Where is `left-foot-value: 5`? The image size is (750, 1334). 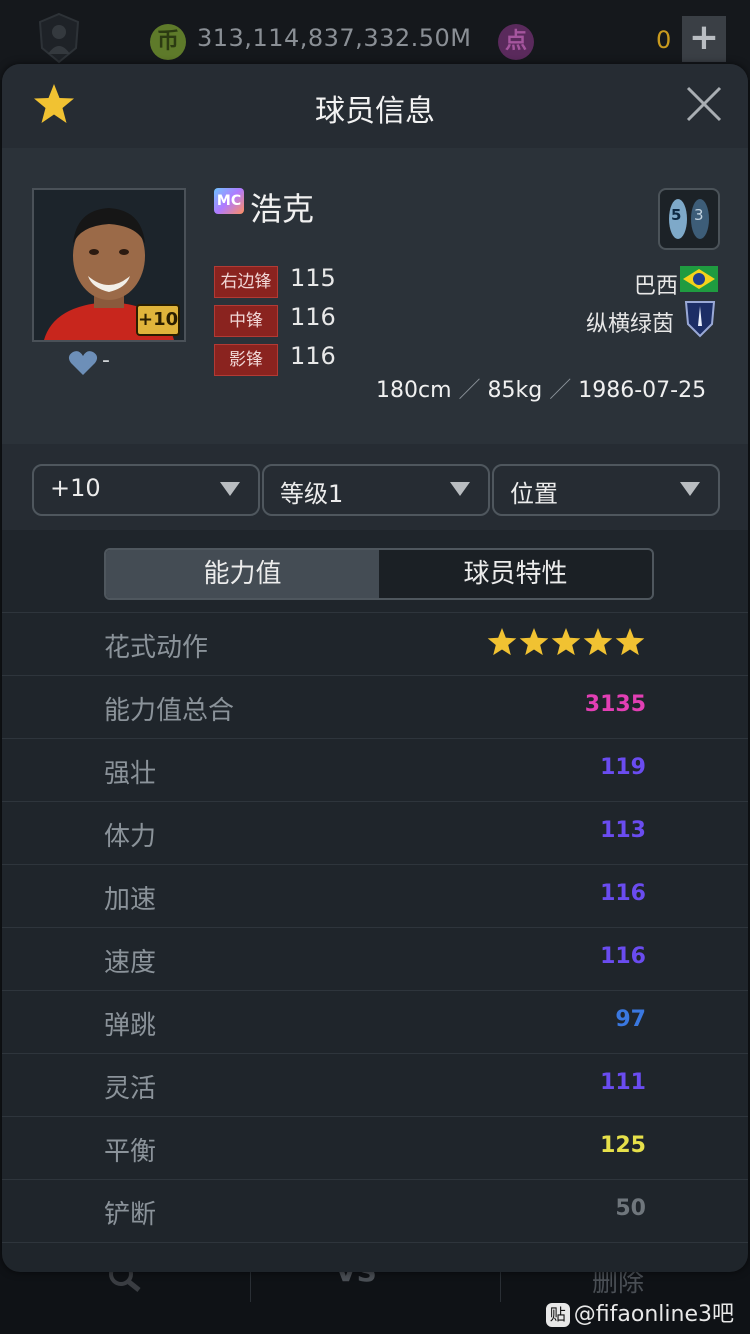 left-foot-value: 5 is located at coordinates (676, 215).